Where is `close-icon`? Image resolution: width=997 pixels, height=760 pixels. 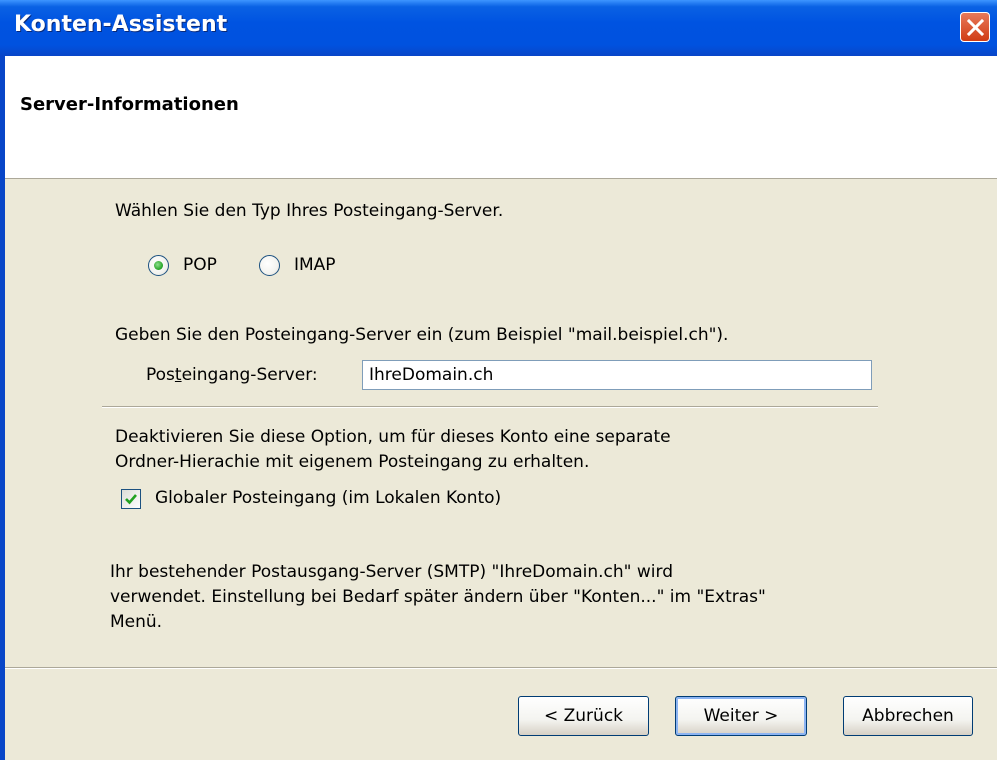 close-icon is located at coordinates (975, 27).